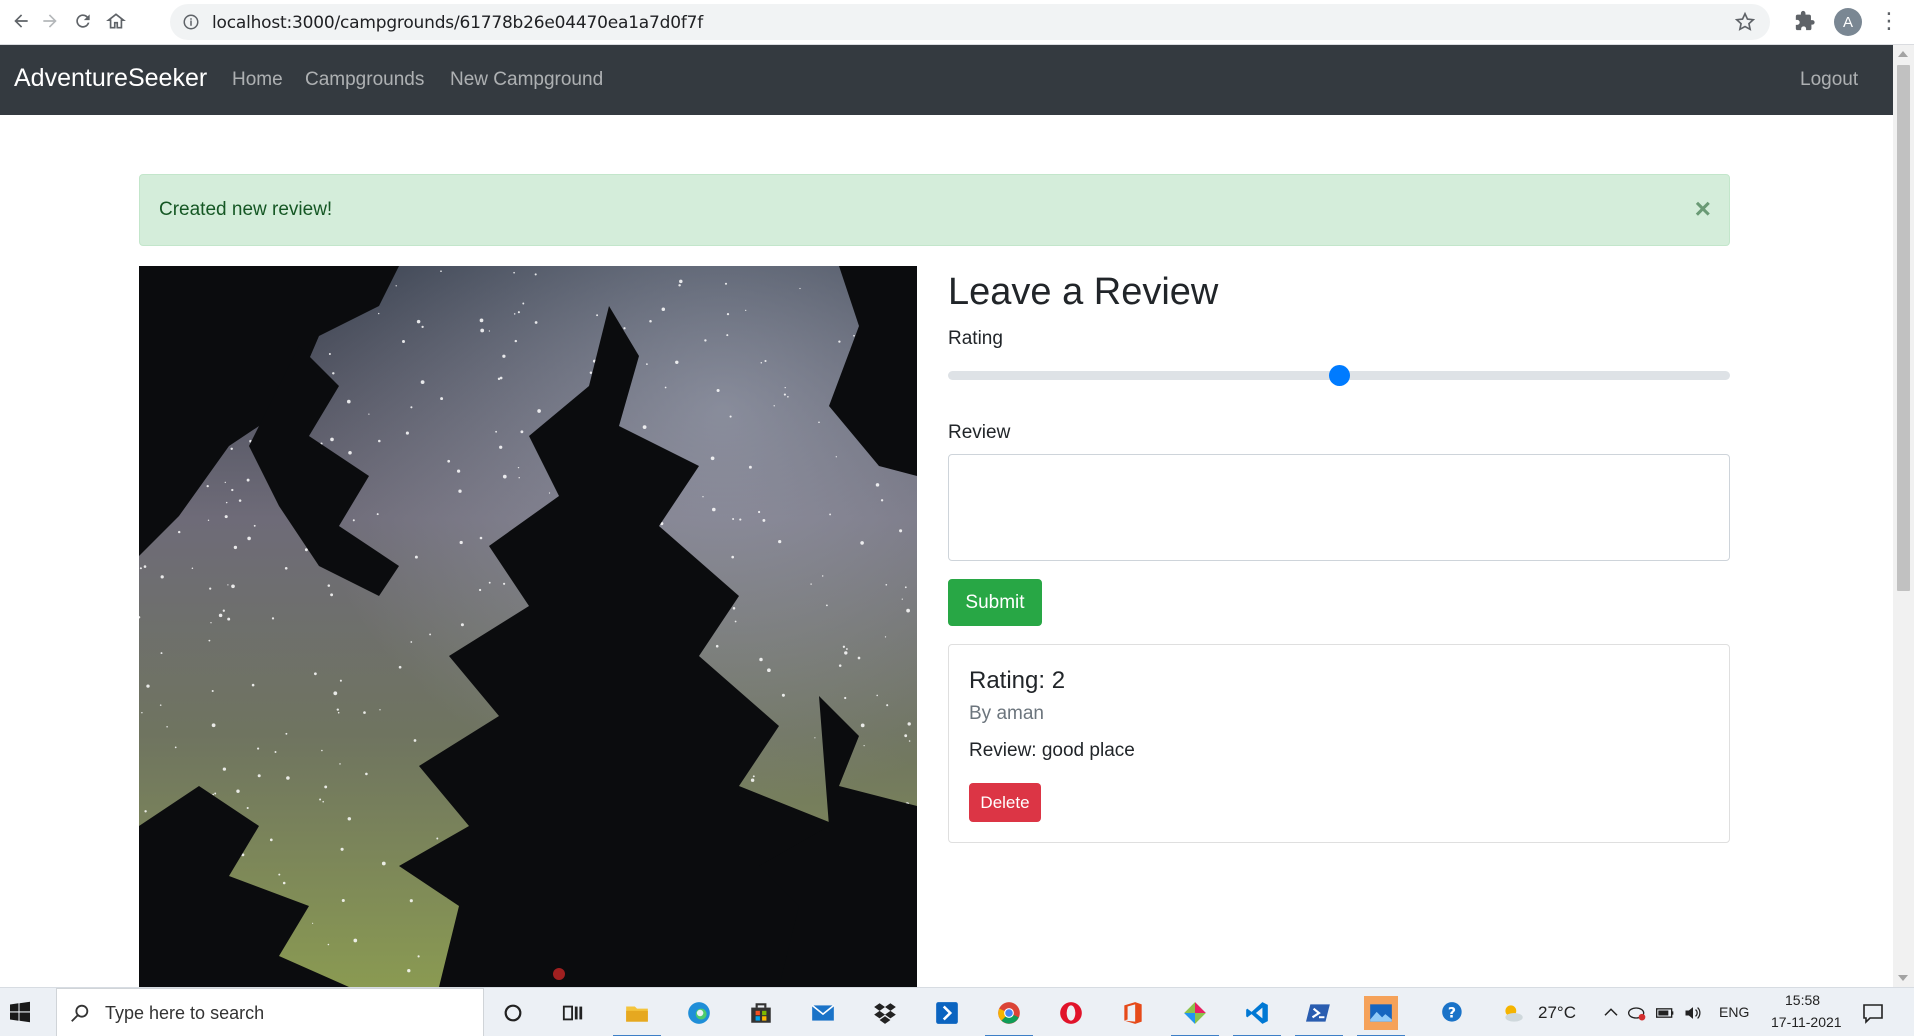 The image size is (1914, 1036). I want to click on nav-link-logout: Logout, so click(1829, 80).